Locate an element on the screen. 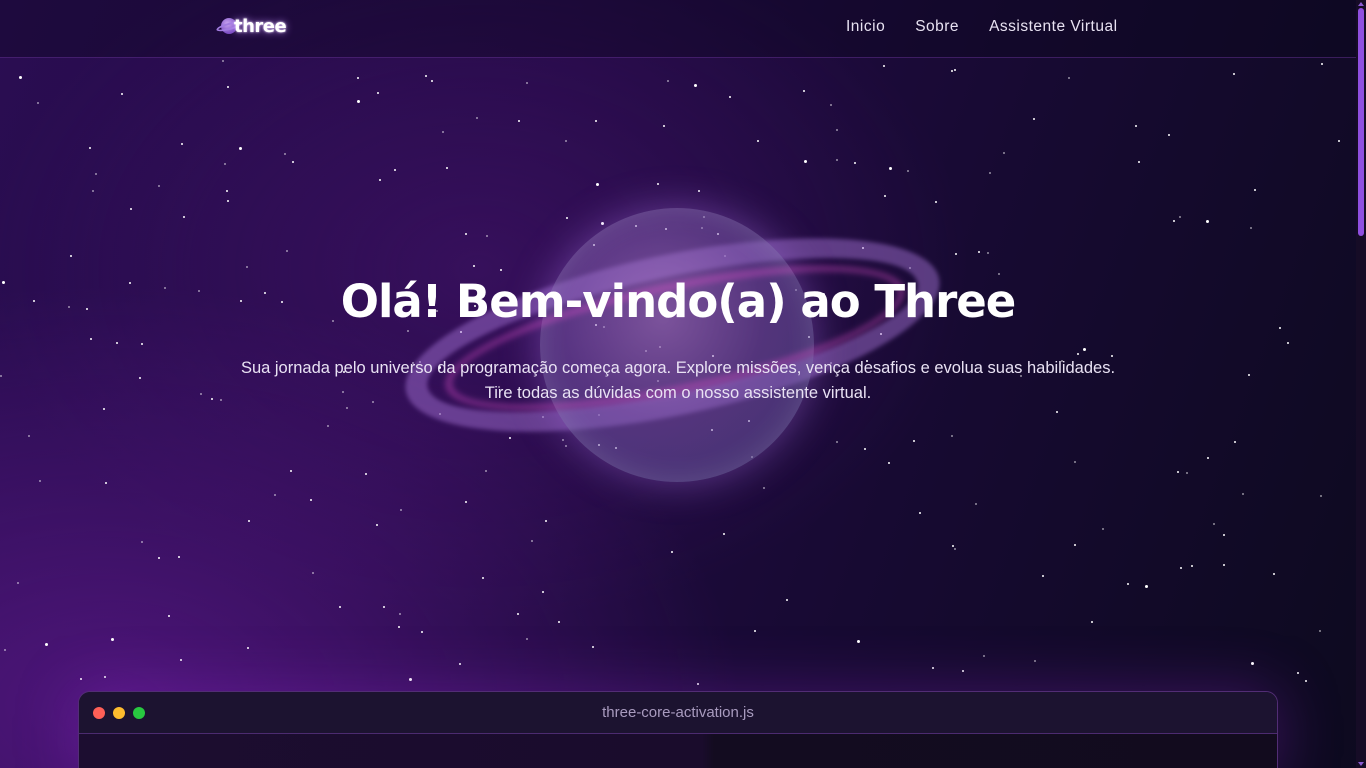 This screenshot has height=768, width=1366. hero-title: Olá! Bem-vindo(a) ao Three is located at coordinates (678, 301).